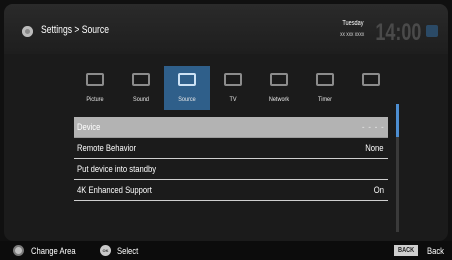 This screenshot has height=260, width=452. What do you see at coordinates (325, 79) in the screenshot?
I see `timer-icon` at bounding box center [325, 79].